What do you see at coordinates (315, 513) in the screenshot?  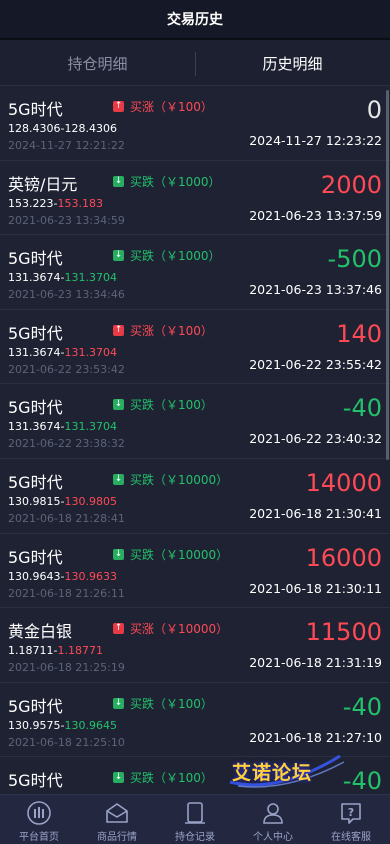 I see `close-time: 2021-06-18 21:30:41` at bounding box center [315, 513].